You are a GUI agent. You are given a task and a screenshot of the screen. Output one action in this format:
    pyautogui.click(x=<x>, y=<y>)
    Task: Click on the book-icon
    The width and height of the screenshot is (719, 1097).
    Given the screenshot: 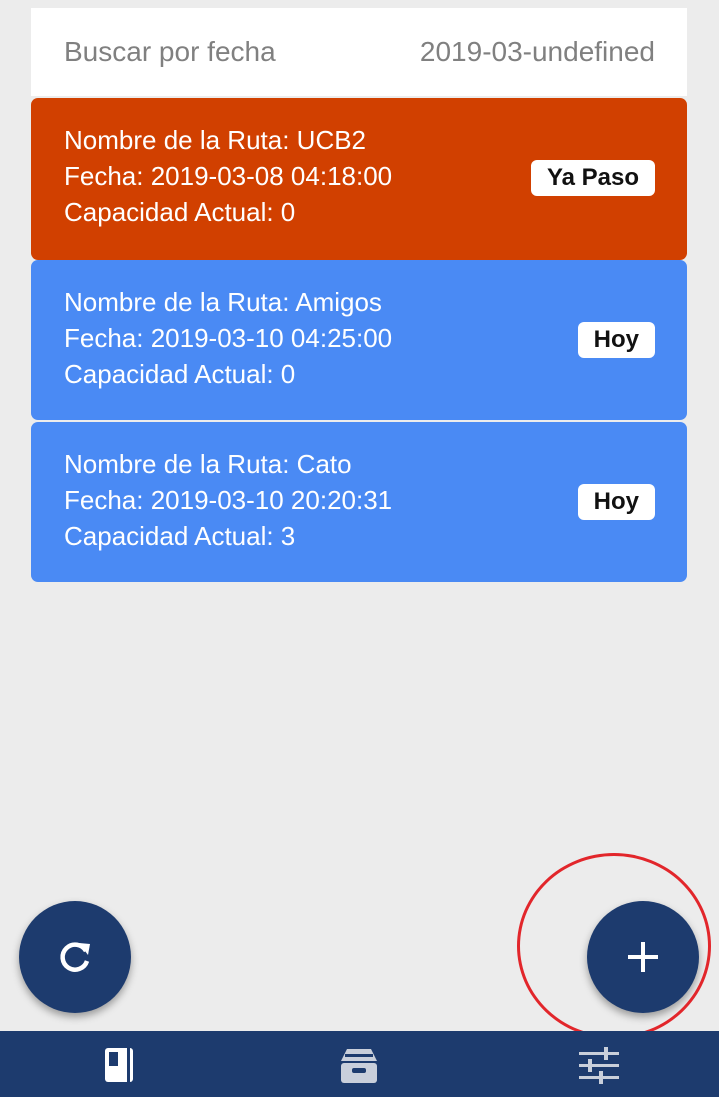 What is the action you would take?
    pyautogui.click(x=119, y=1065)
    